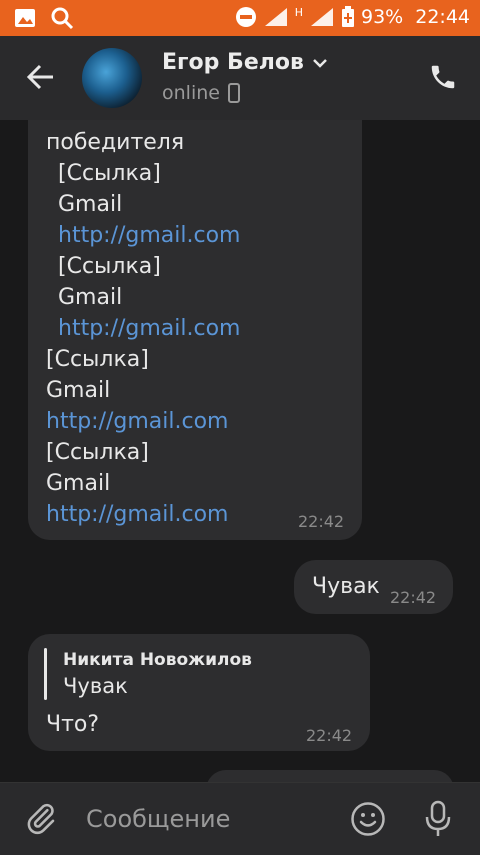  I want to click on status-bar: H 93% 22:44, so click(240, 18).